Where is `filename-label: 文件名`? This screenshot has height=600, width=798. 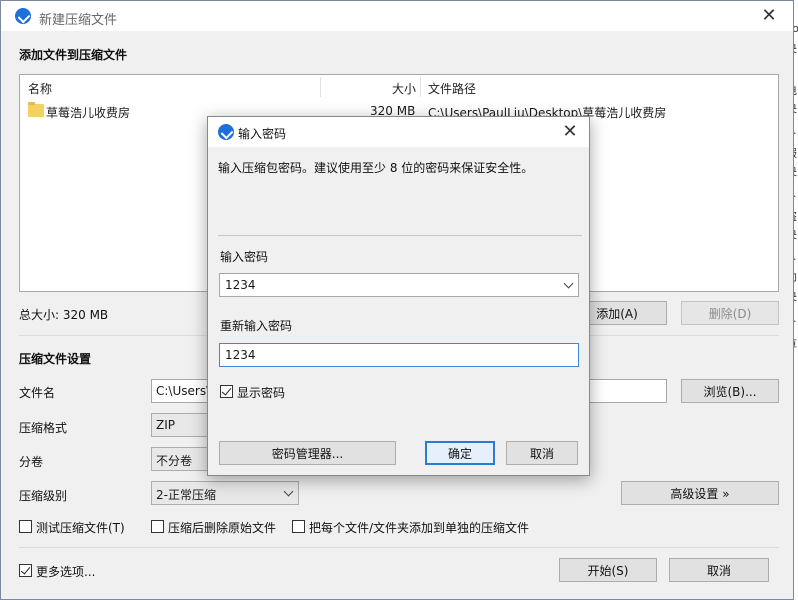 filename-label: 文件名 is located at coordinates (37, 393).